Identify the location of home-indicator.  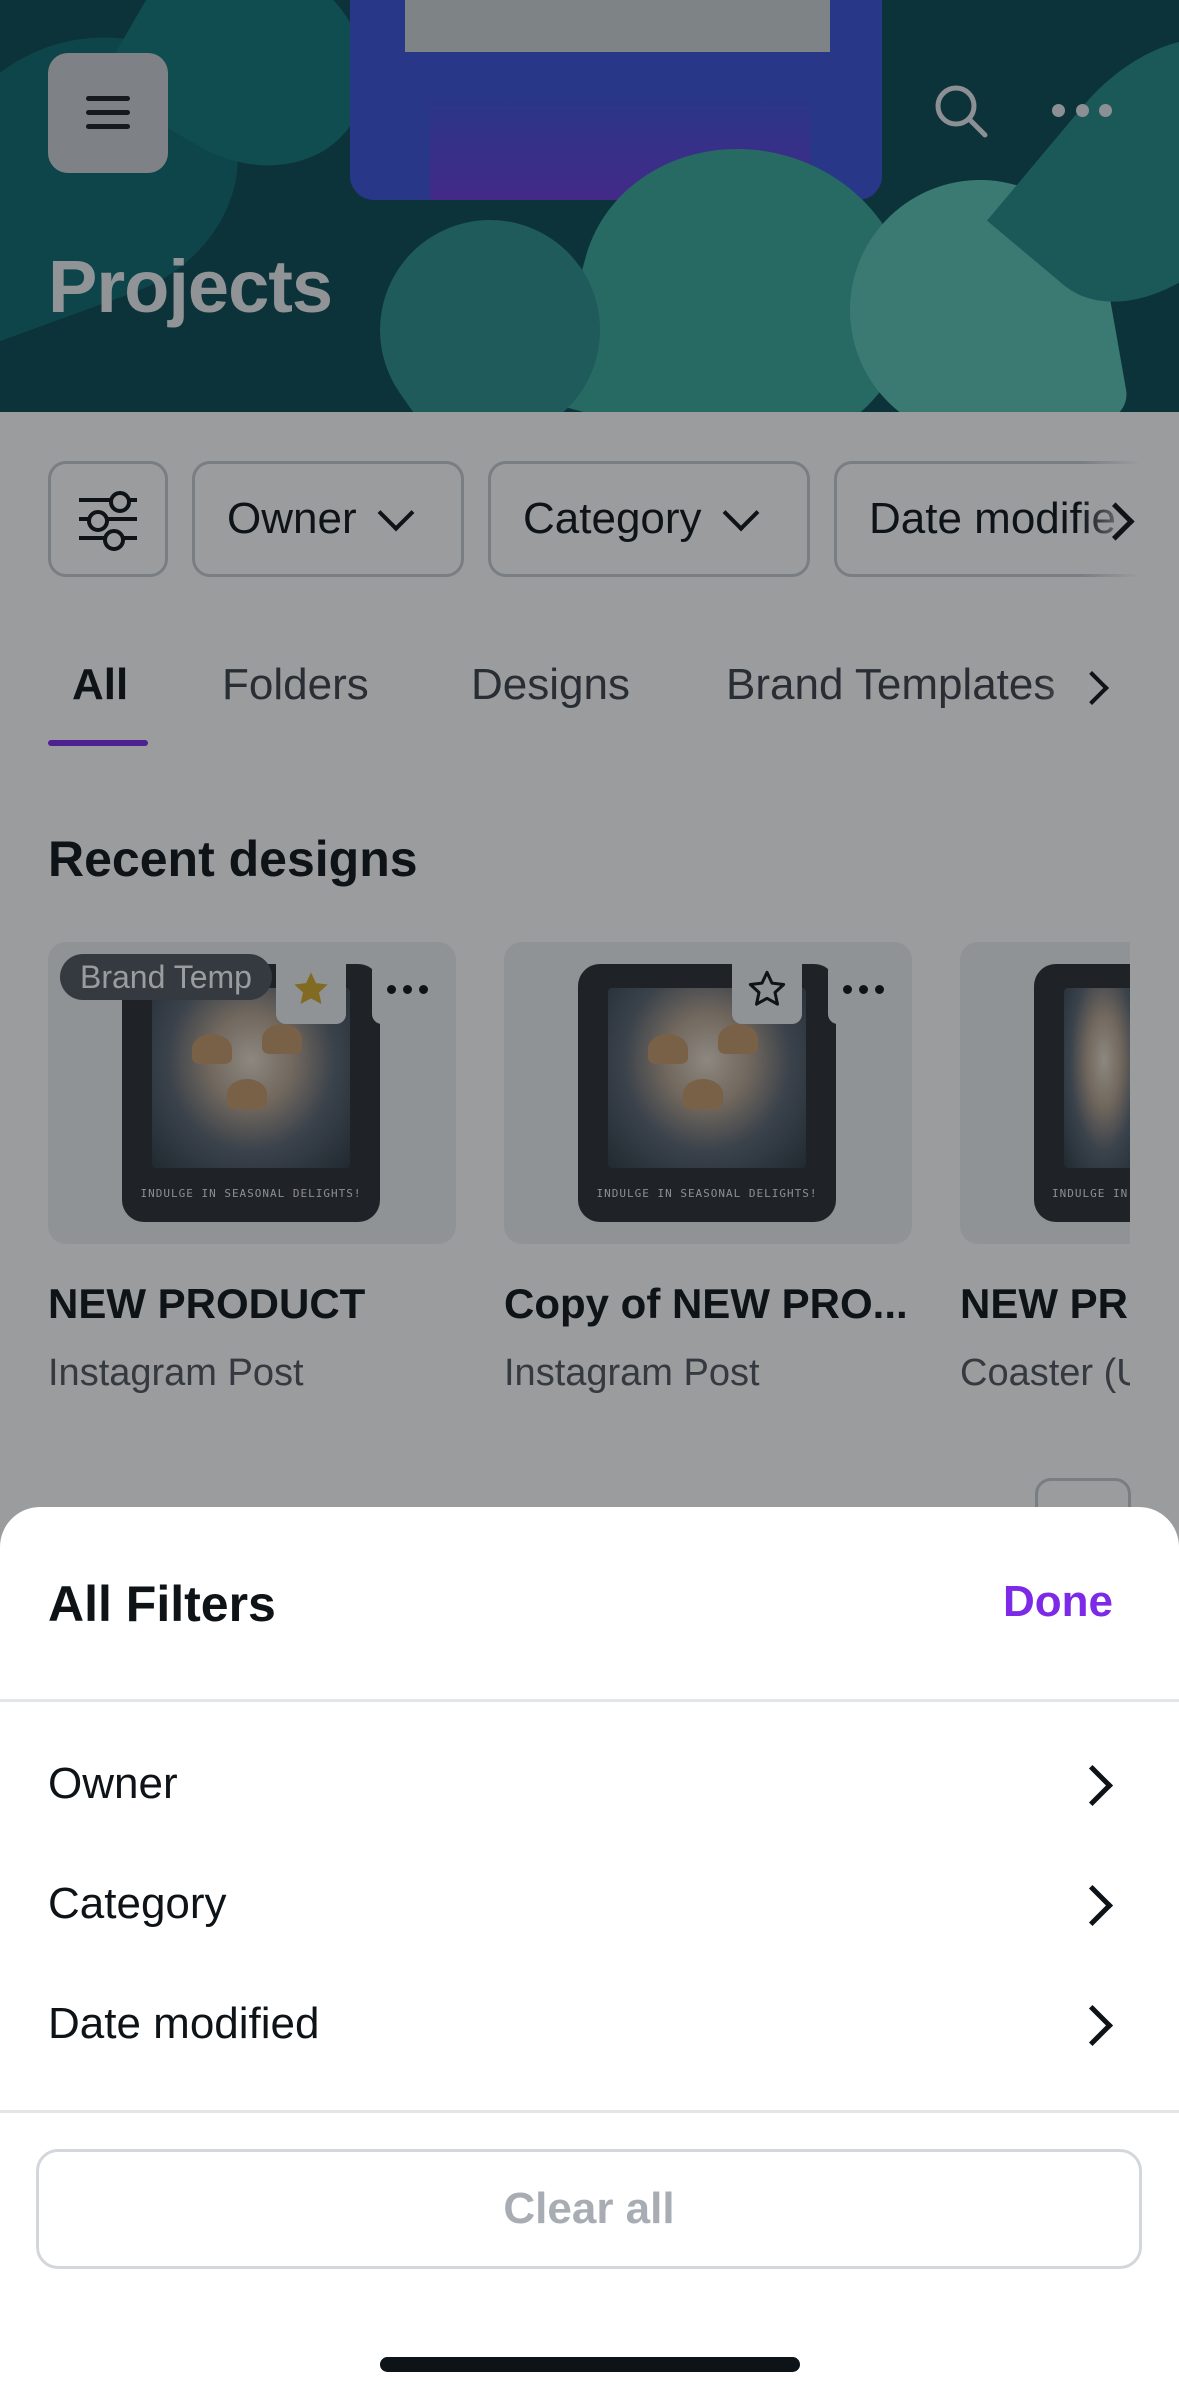
(590, 2364).